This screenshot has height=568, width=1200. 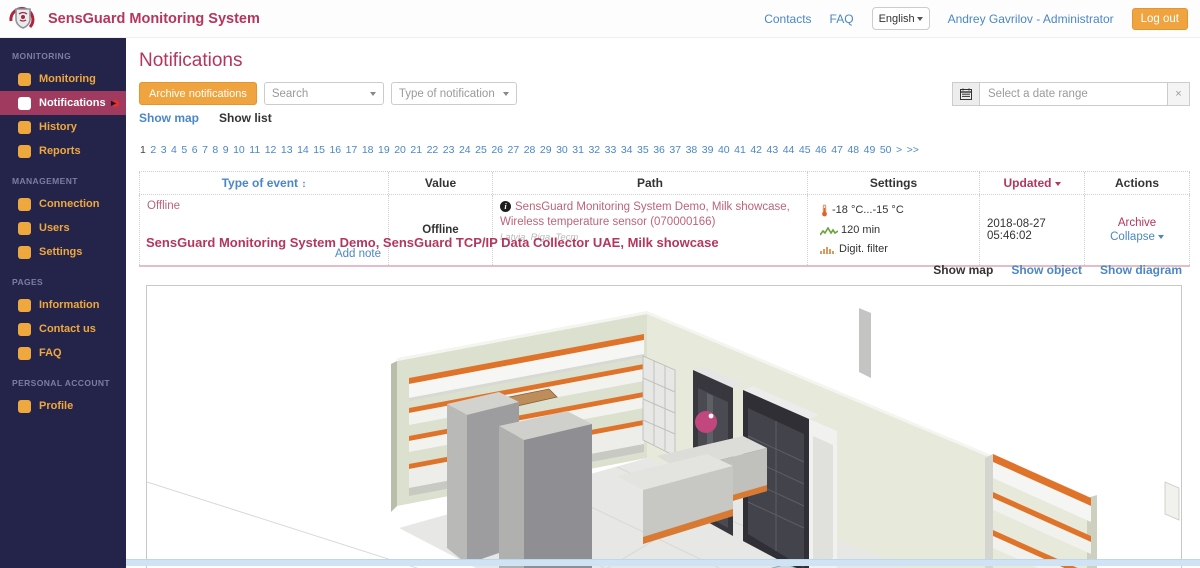 I want to click on show-map-link: Show map, so click(x=169, y=118).